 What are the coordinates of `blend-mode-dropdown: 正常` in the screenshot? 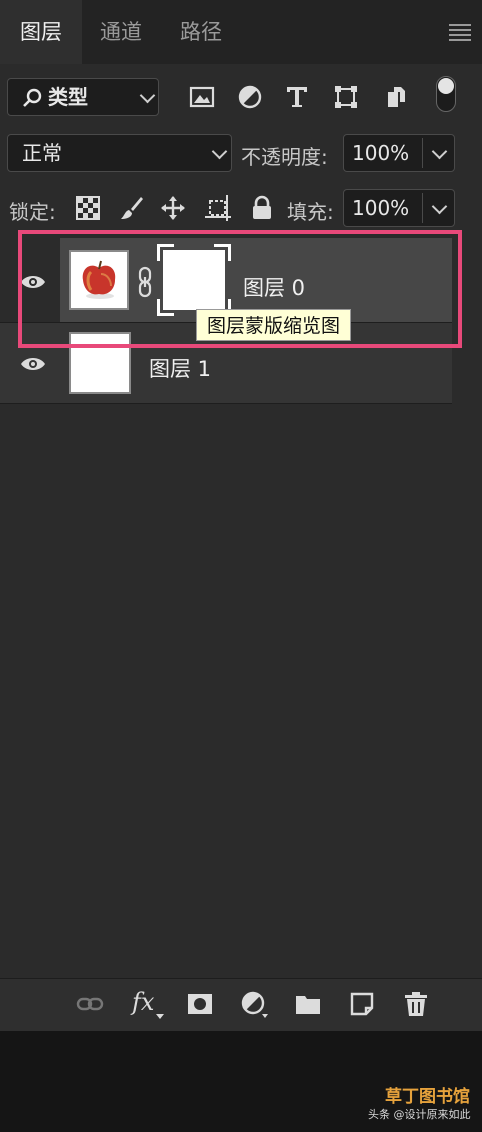 It's located at (119, 153).